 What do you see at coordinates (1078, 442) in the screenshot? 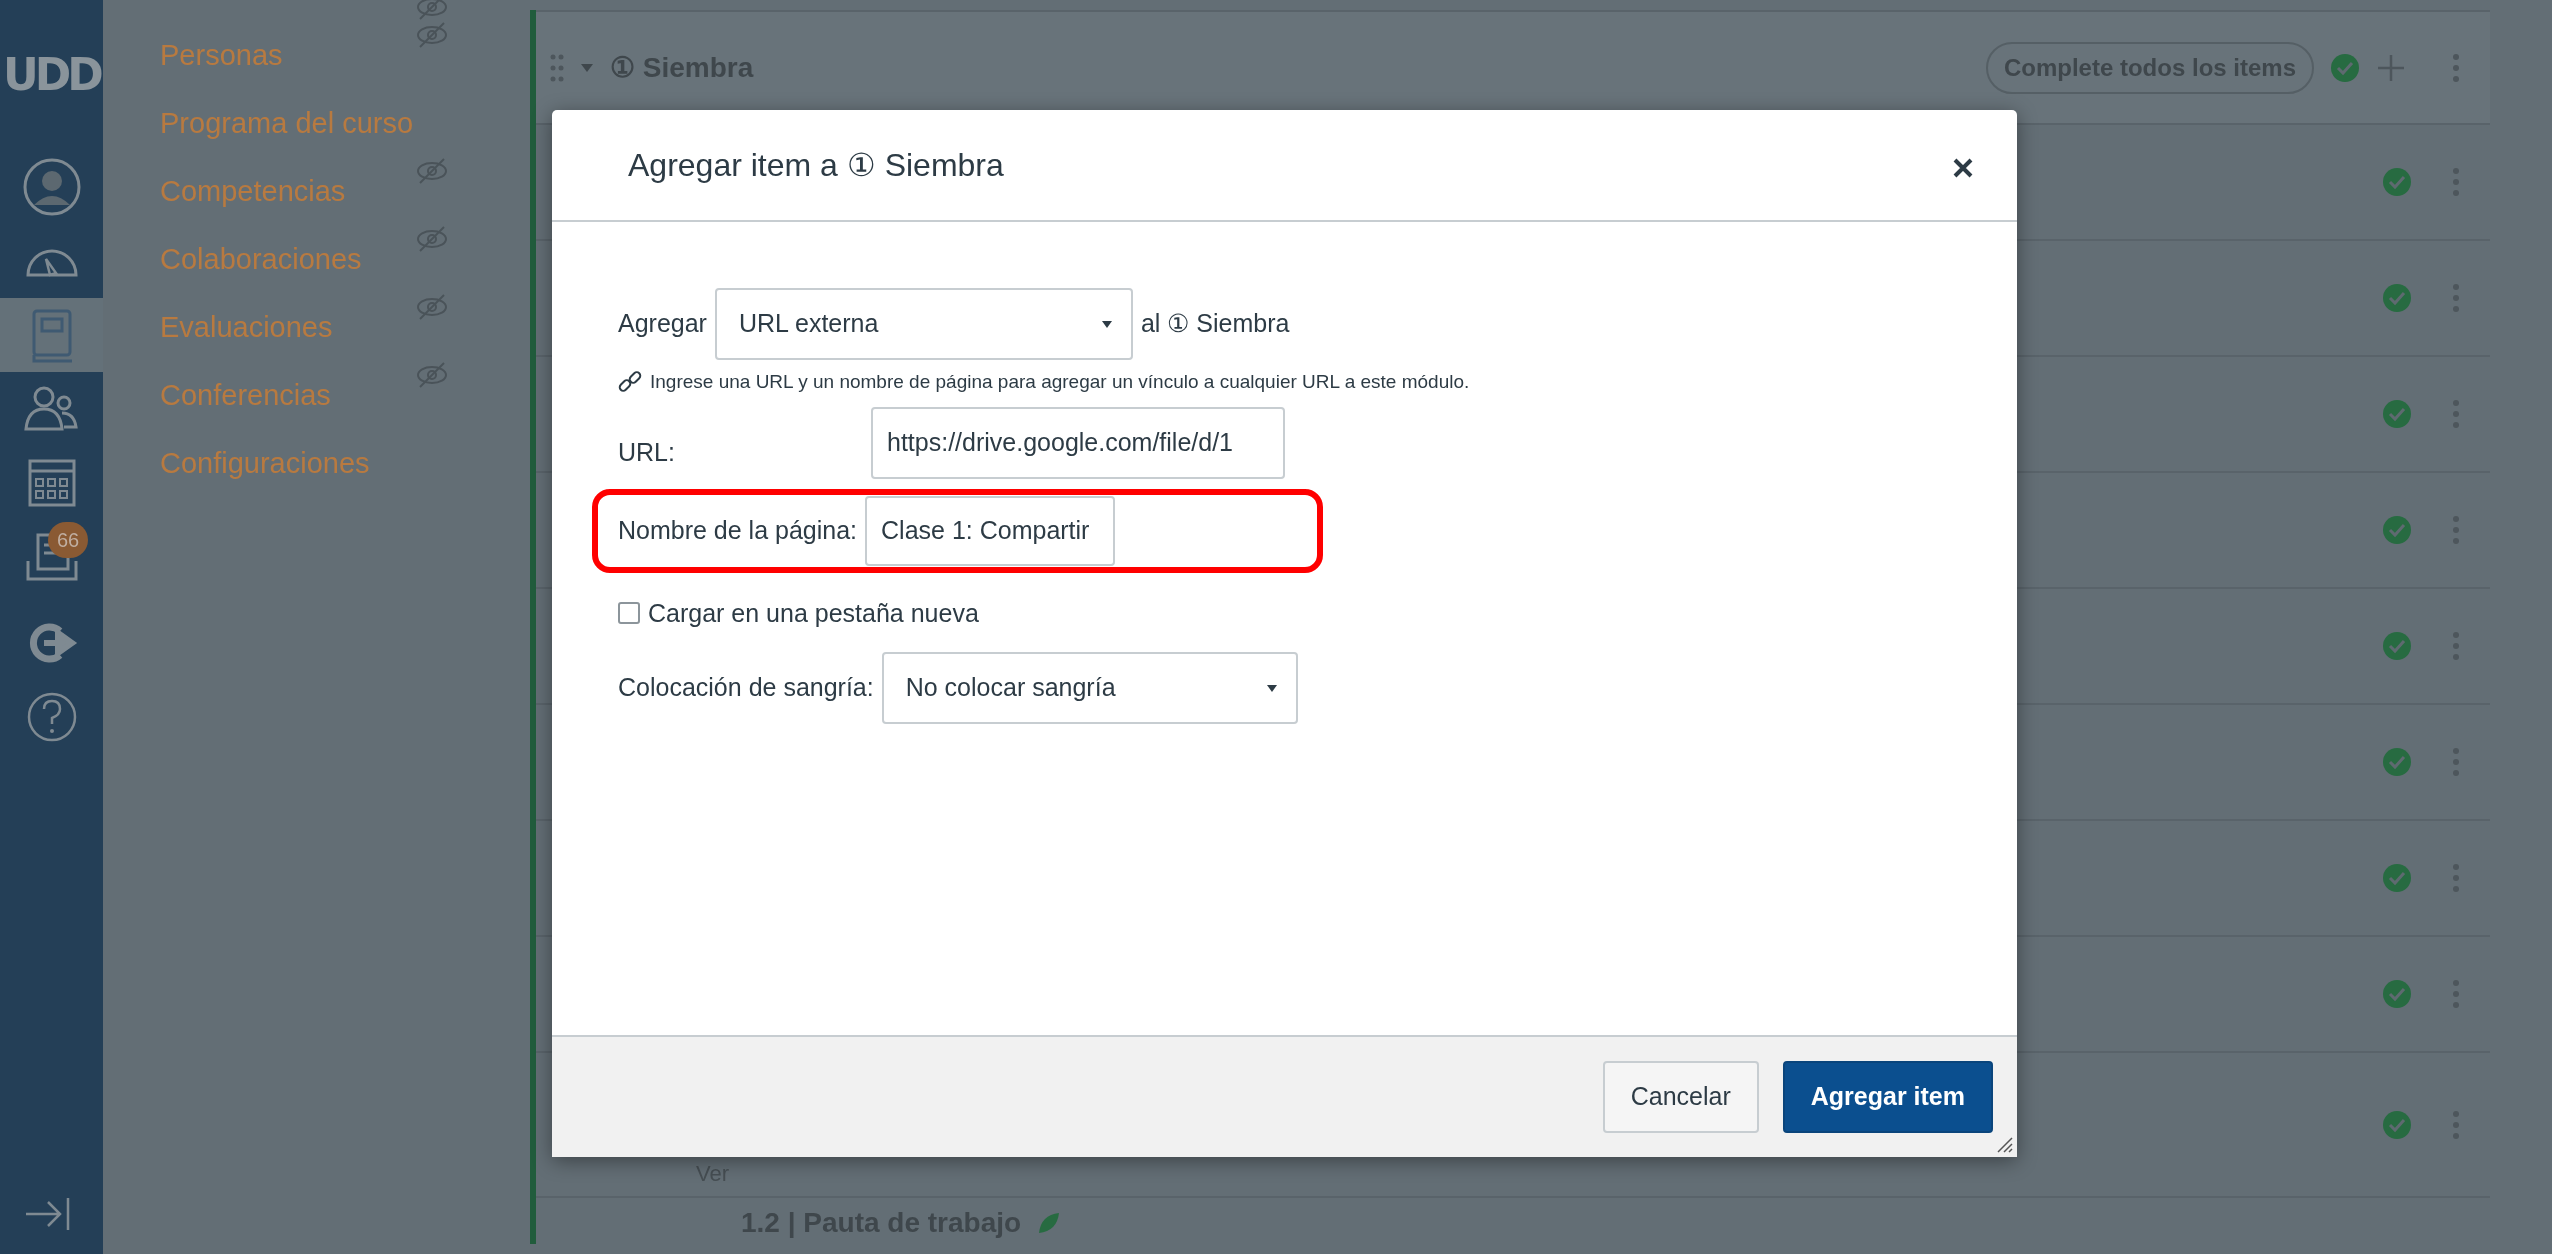
I see `url-field: https://drive.google.com/file/d/1` at bounding box center [1078, 442].